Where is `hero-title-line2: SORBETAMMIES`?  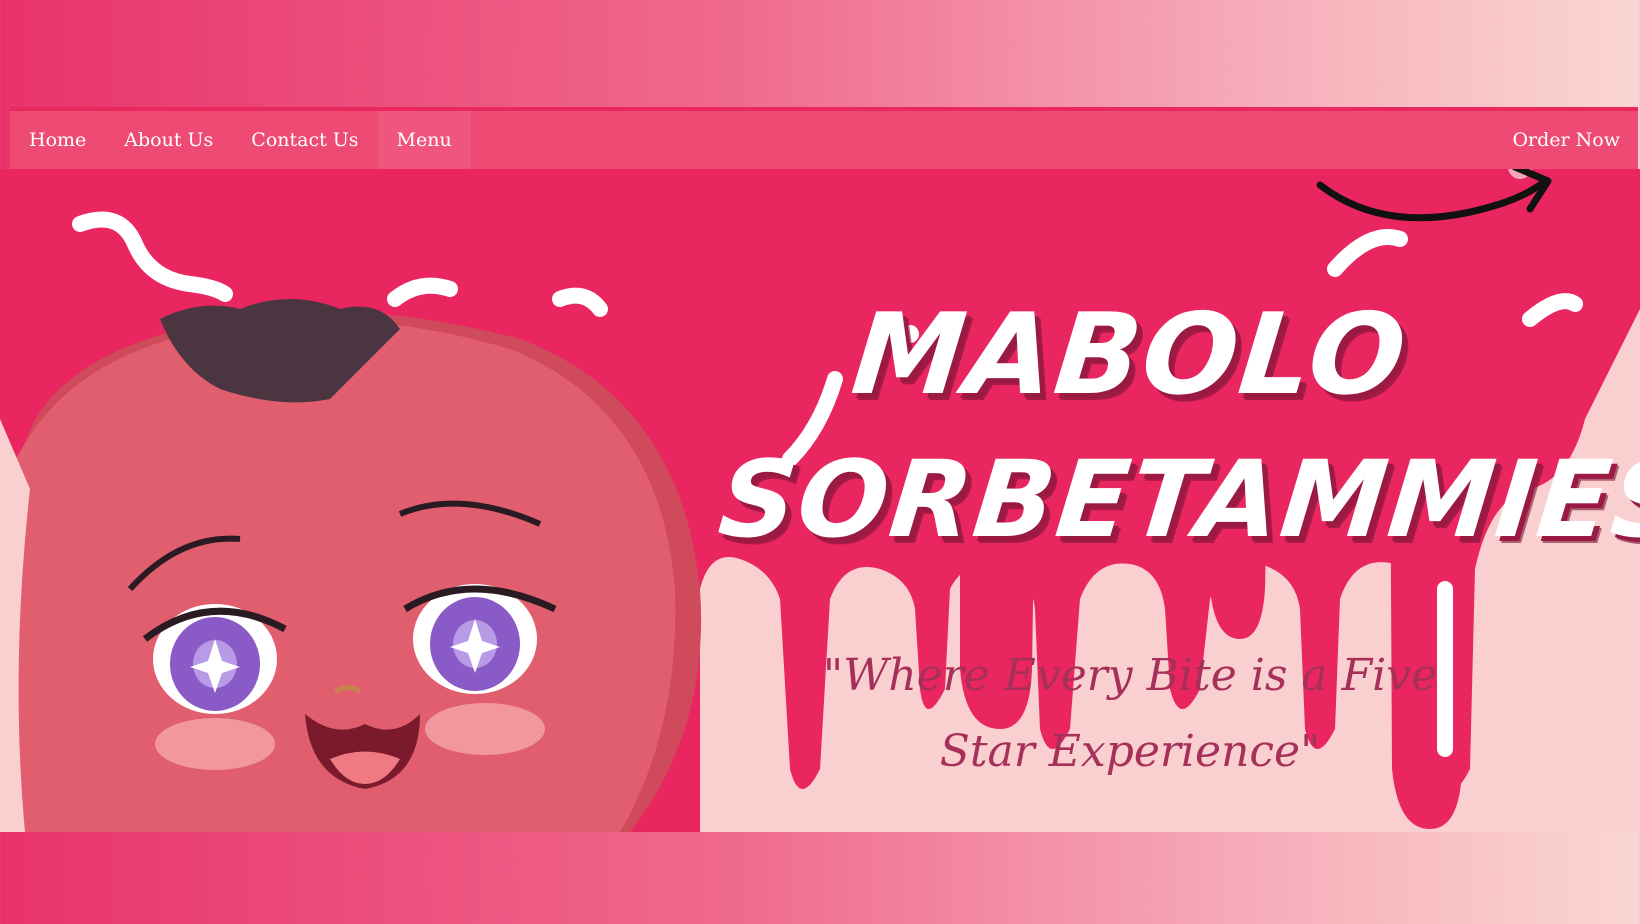 hero-title-line2: SORBETAMMIES is located at coordinates (1176, 499).